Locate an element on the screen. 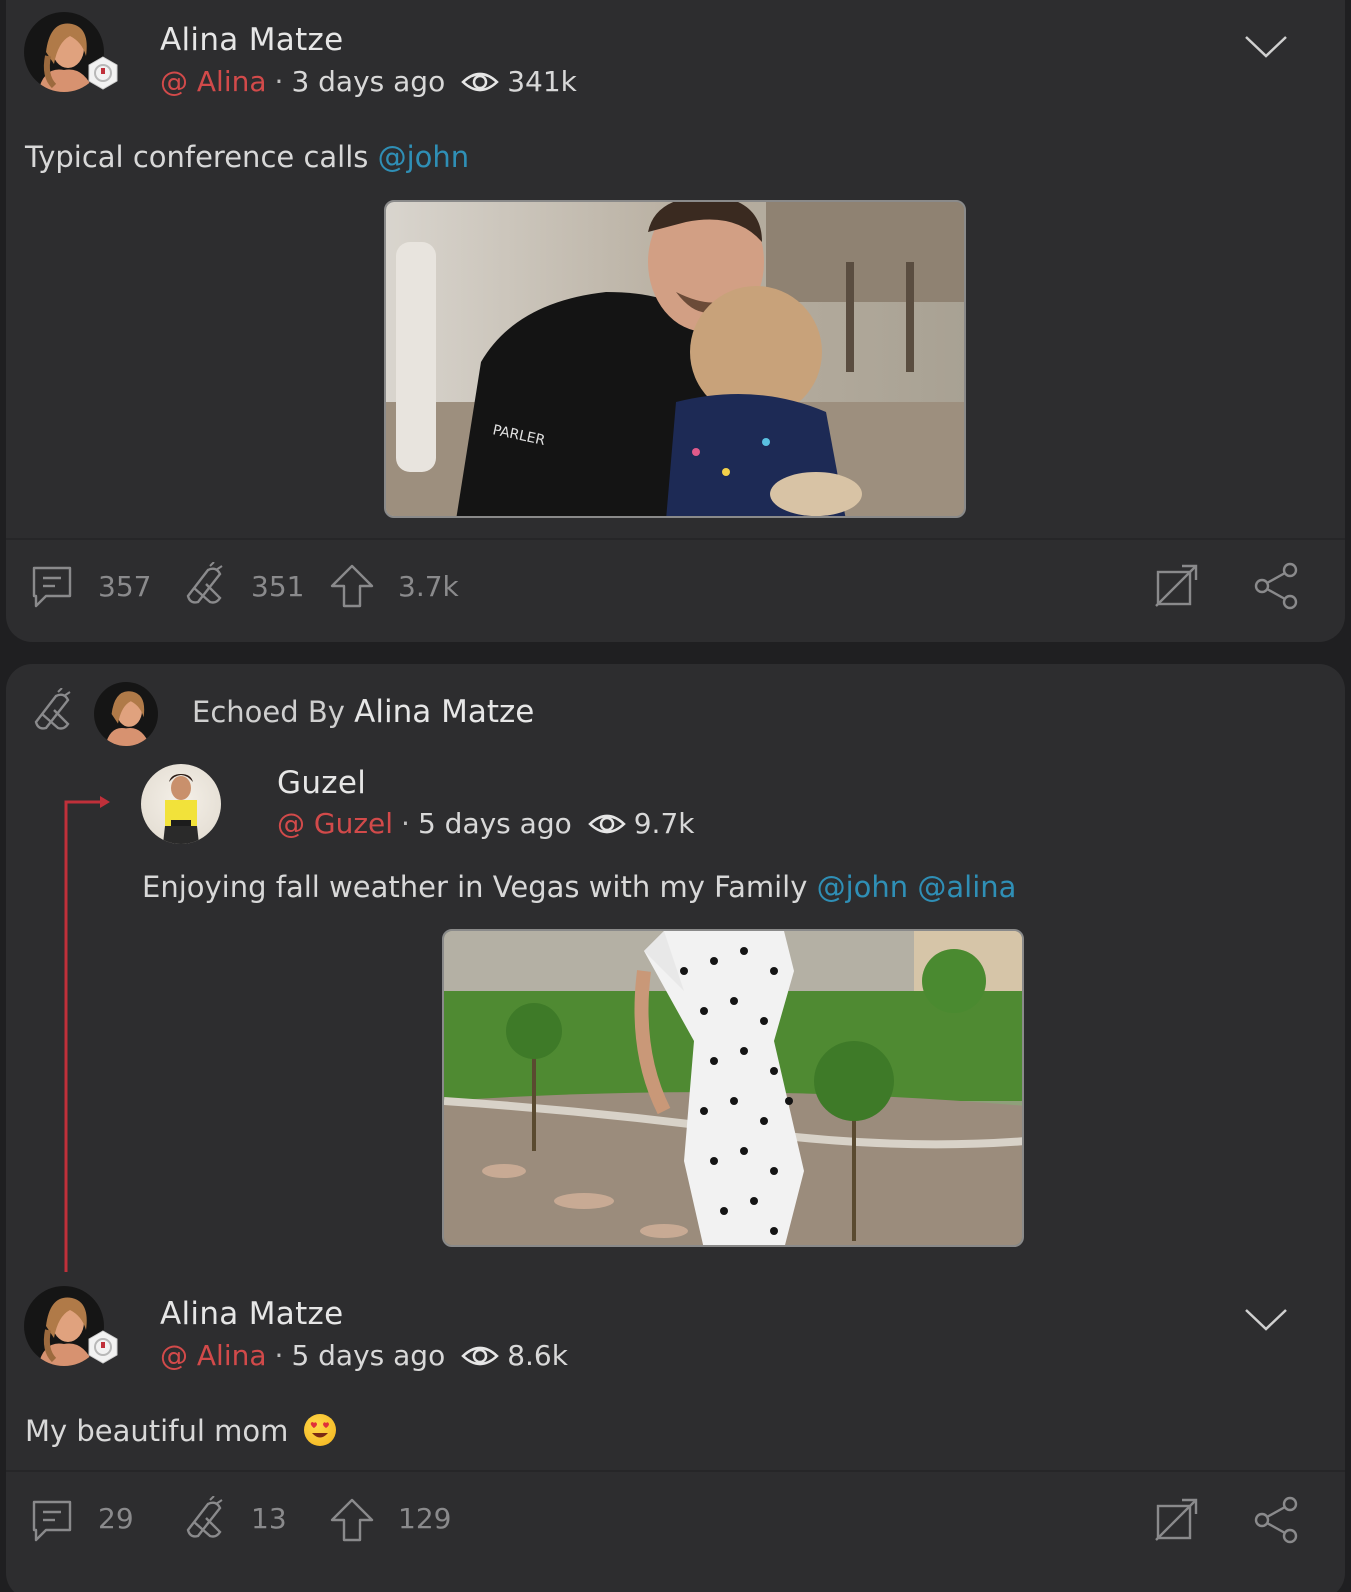  original-view-count: 9.7k is located at coordinates (664, 823).